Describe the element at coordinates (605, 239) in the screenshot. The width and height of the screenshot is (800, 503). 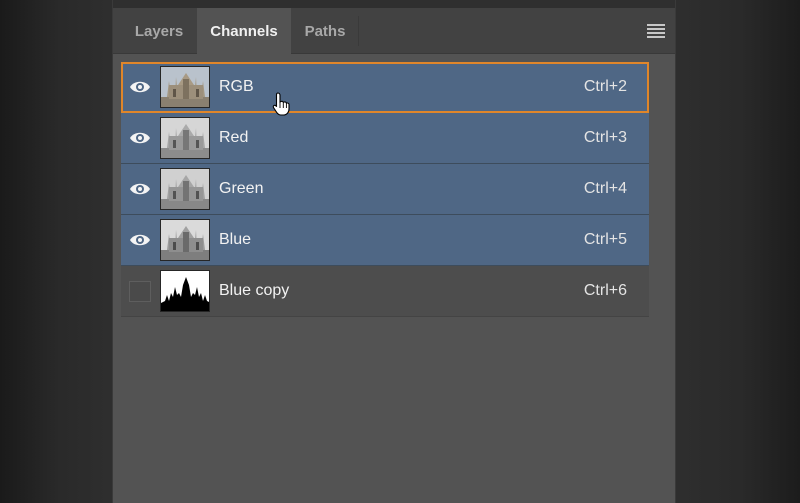
I see `channel-shortcut: Ctrl+5` at that location.